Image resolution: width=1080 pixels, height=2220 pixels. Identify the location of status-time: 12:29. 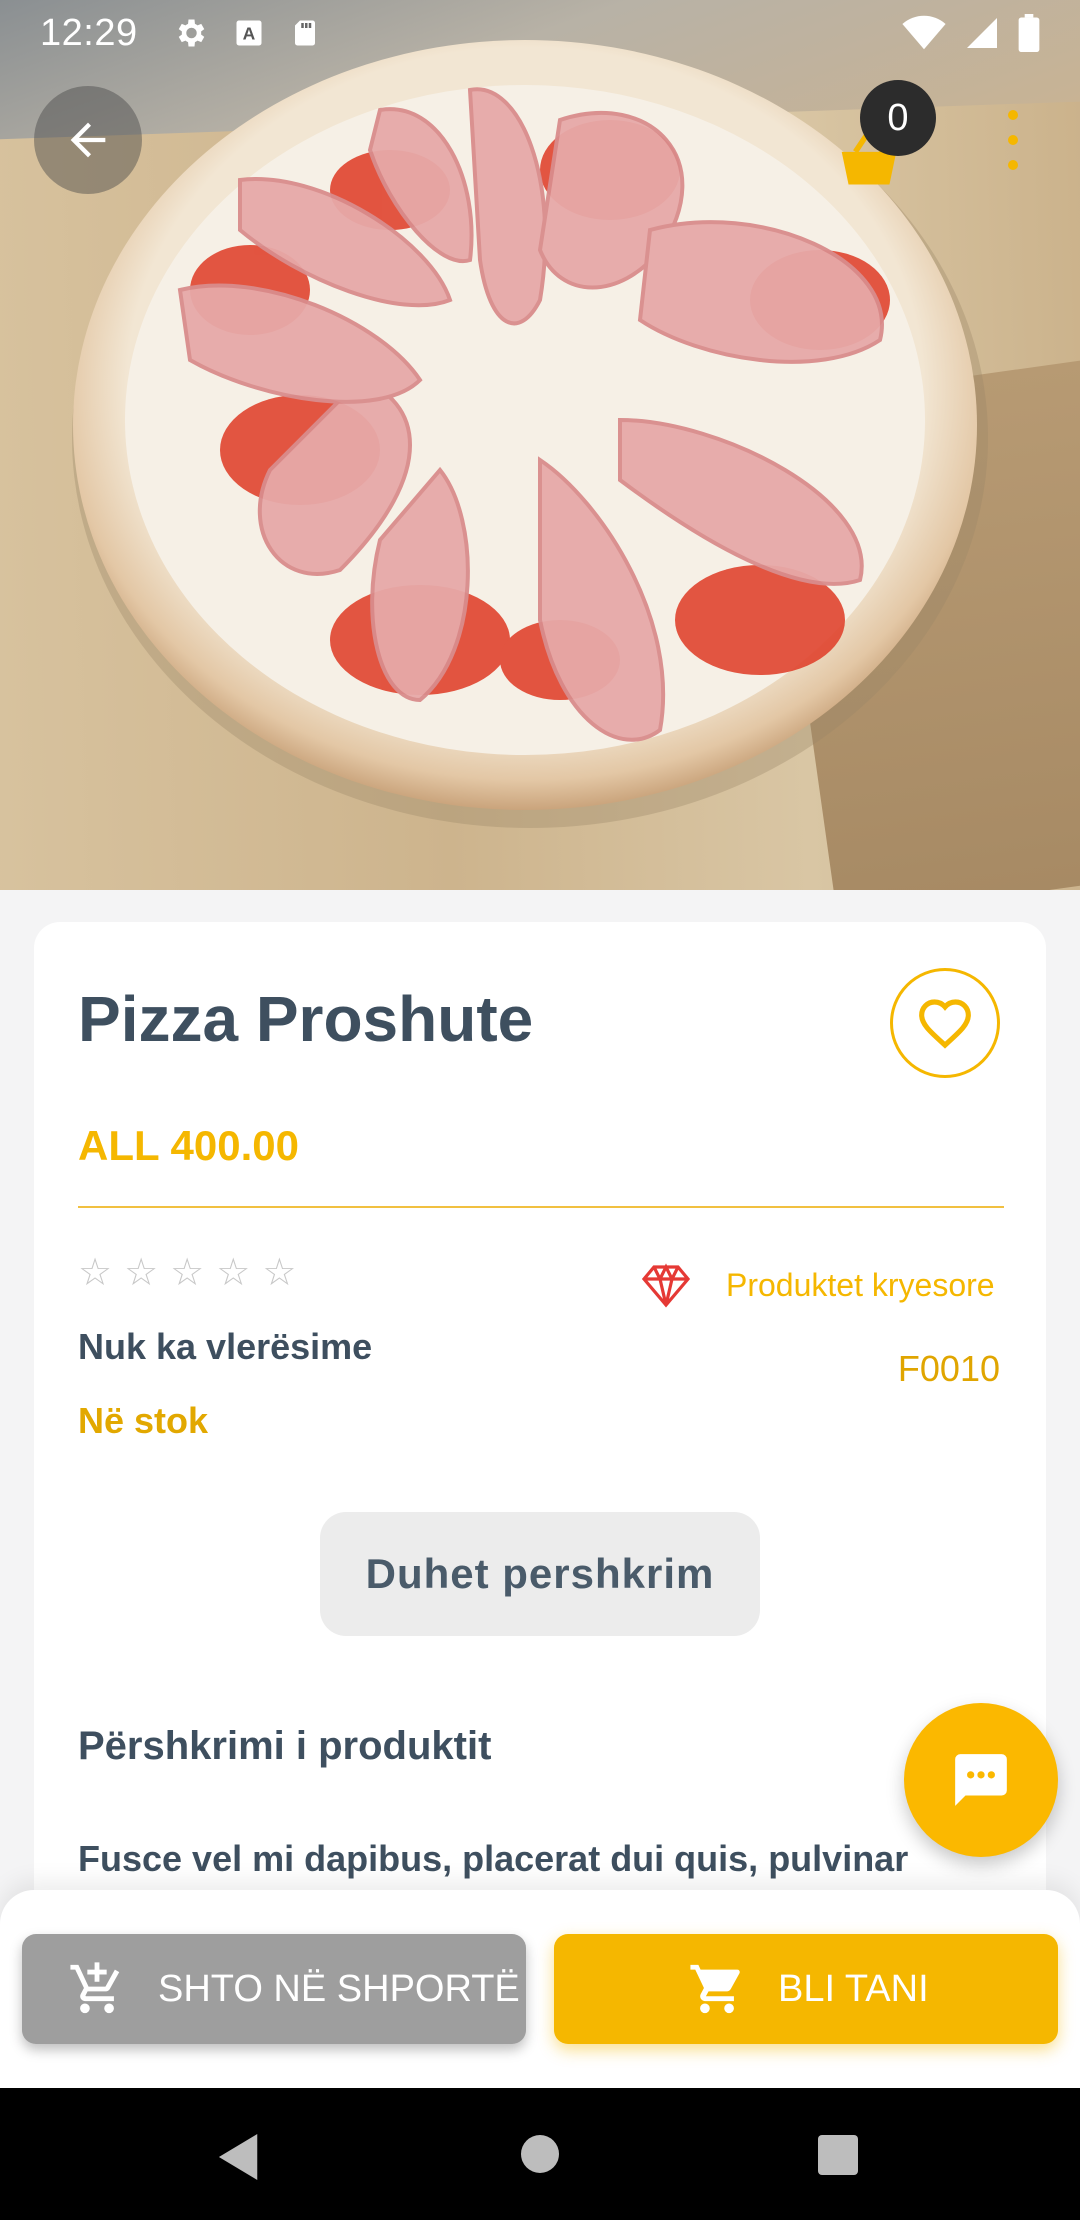
(89, 32).